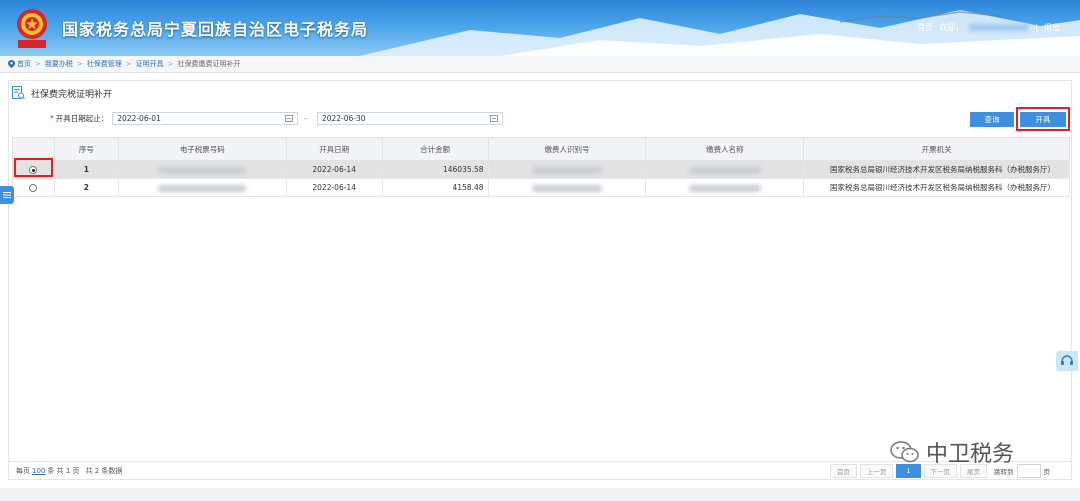 The image size is (1080, 501). I want to click on site-title: 国家税务总局宁夏回族自治区电子税务局, so click(215, 29).